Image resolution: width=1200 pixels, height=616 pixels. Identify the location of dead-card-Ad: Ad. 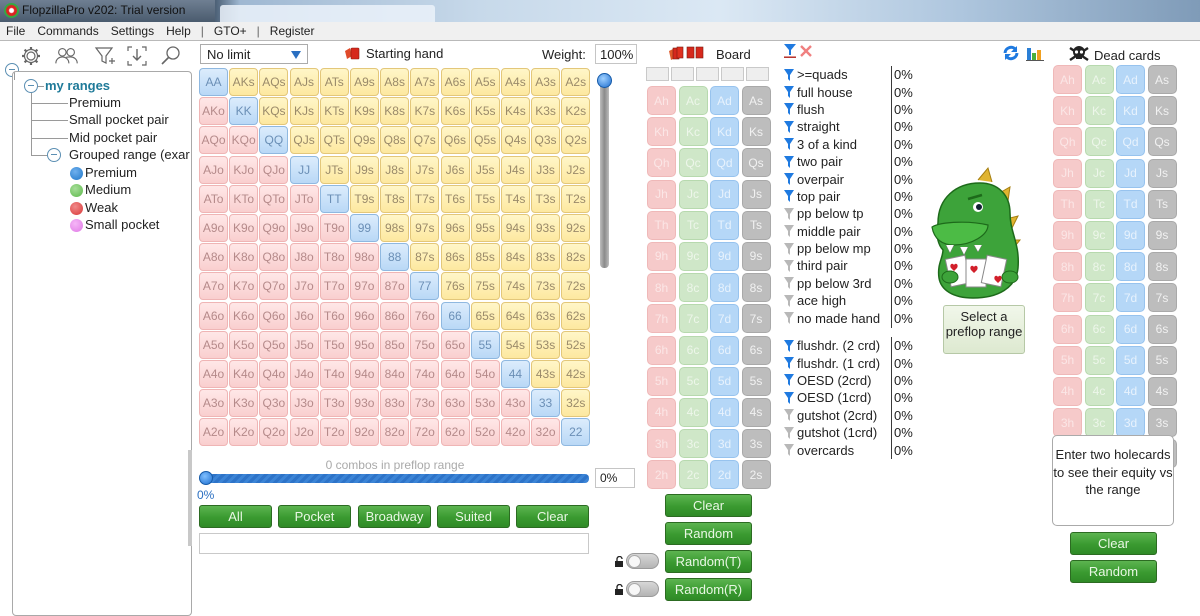
(1130, 79).